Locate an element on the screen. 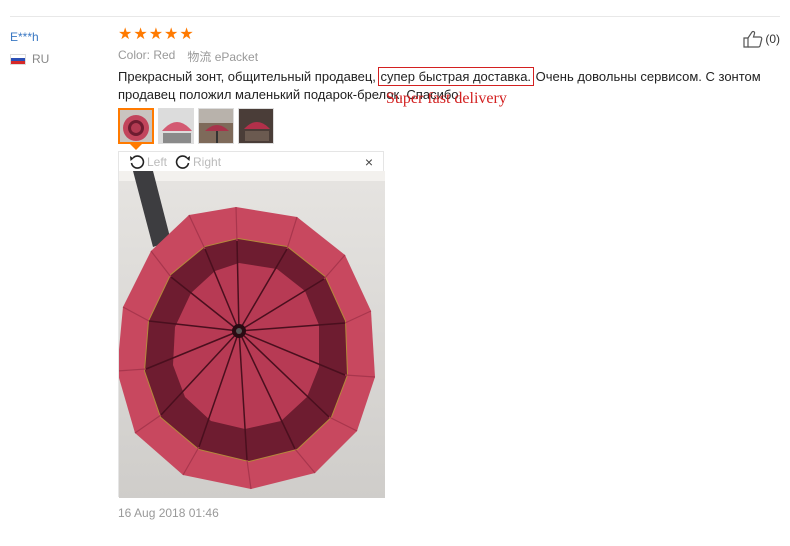  rotate-left-icon is located at coordinates (137, 162).